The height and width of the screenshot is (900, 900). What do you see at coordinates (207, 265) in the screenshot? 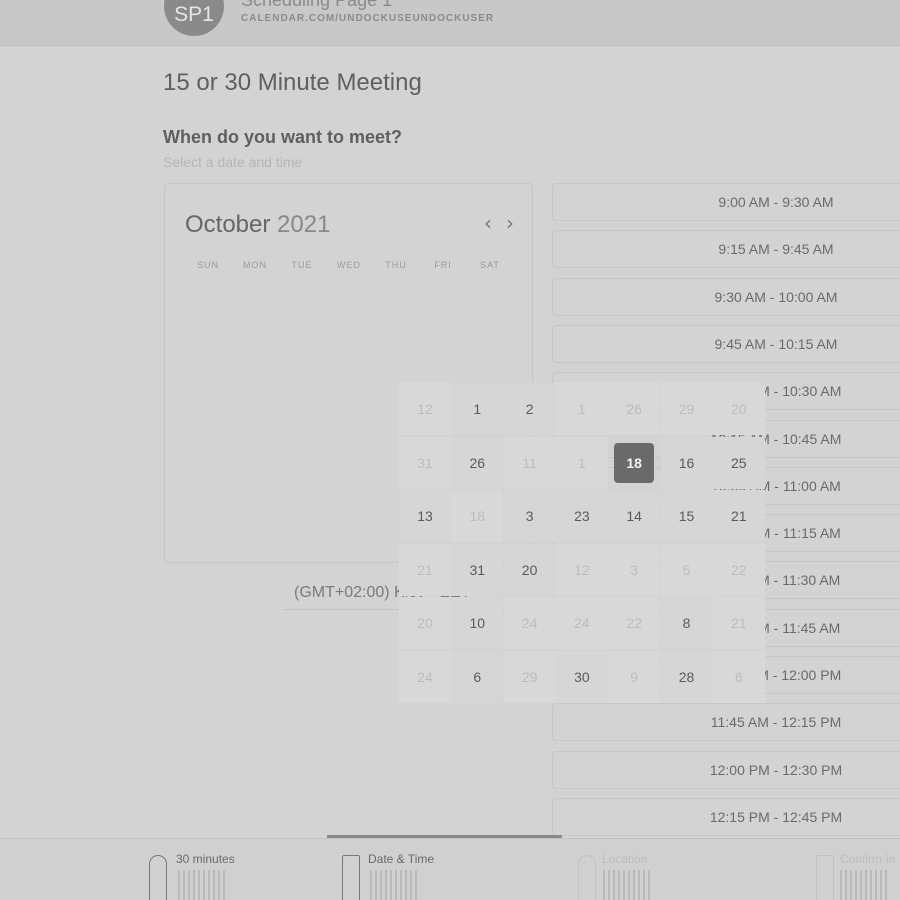
I see `day-of-week-sun: SUN` at bounding box center [207, 265].